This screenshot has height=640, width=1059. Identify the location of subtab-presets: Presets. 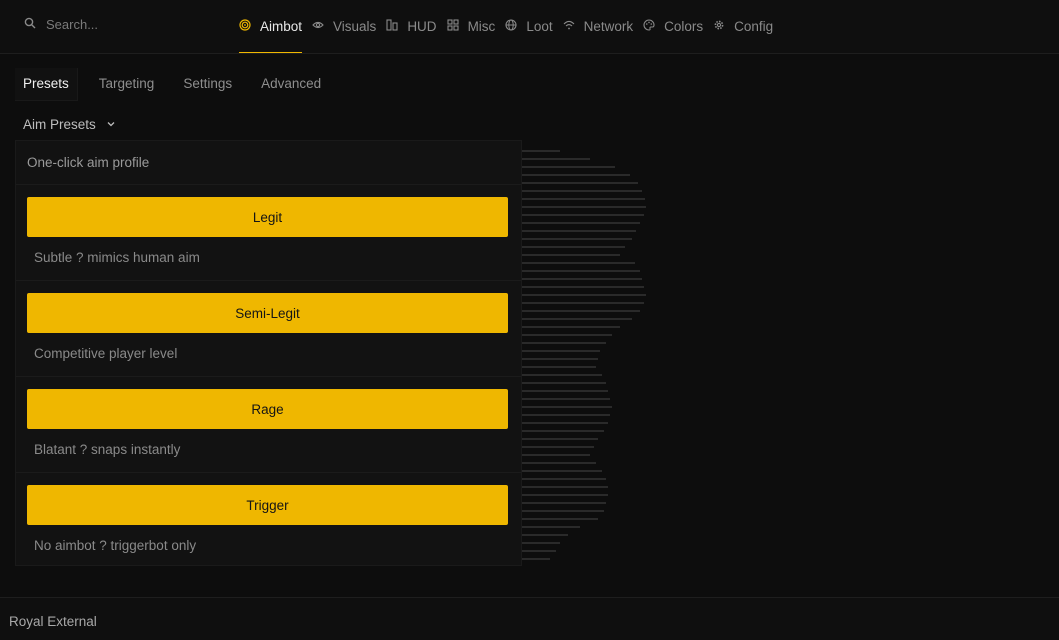
(46, 84).